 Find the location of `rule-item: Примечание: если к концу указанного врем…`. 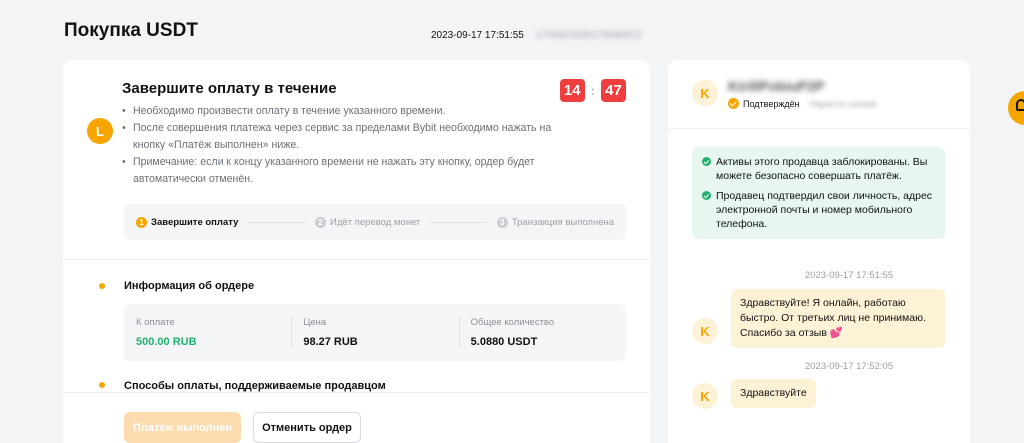

rule-item: Примечание: если к концу указанного врем… is located at coordinates (349, 171).